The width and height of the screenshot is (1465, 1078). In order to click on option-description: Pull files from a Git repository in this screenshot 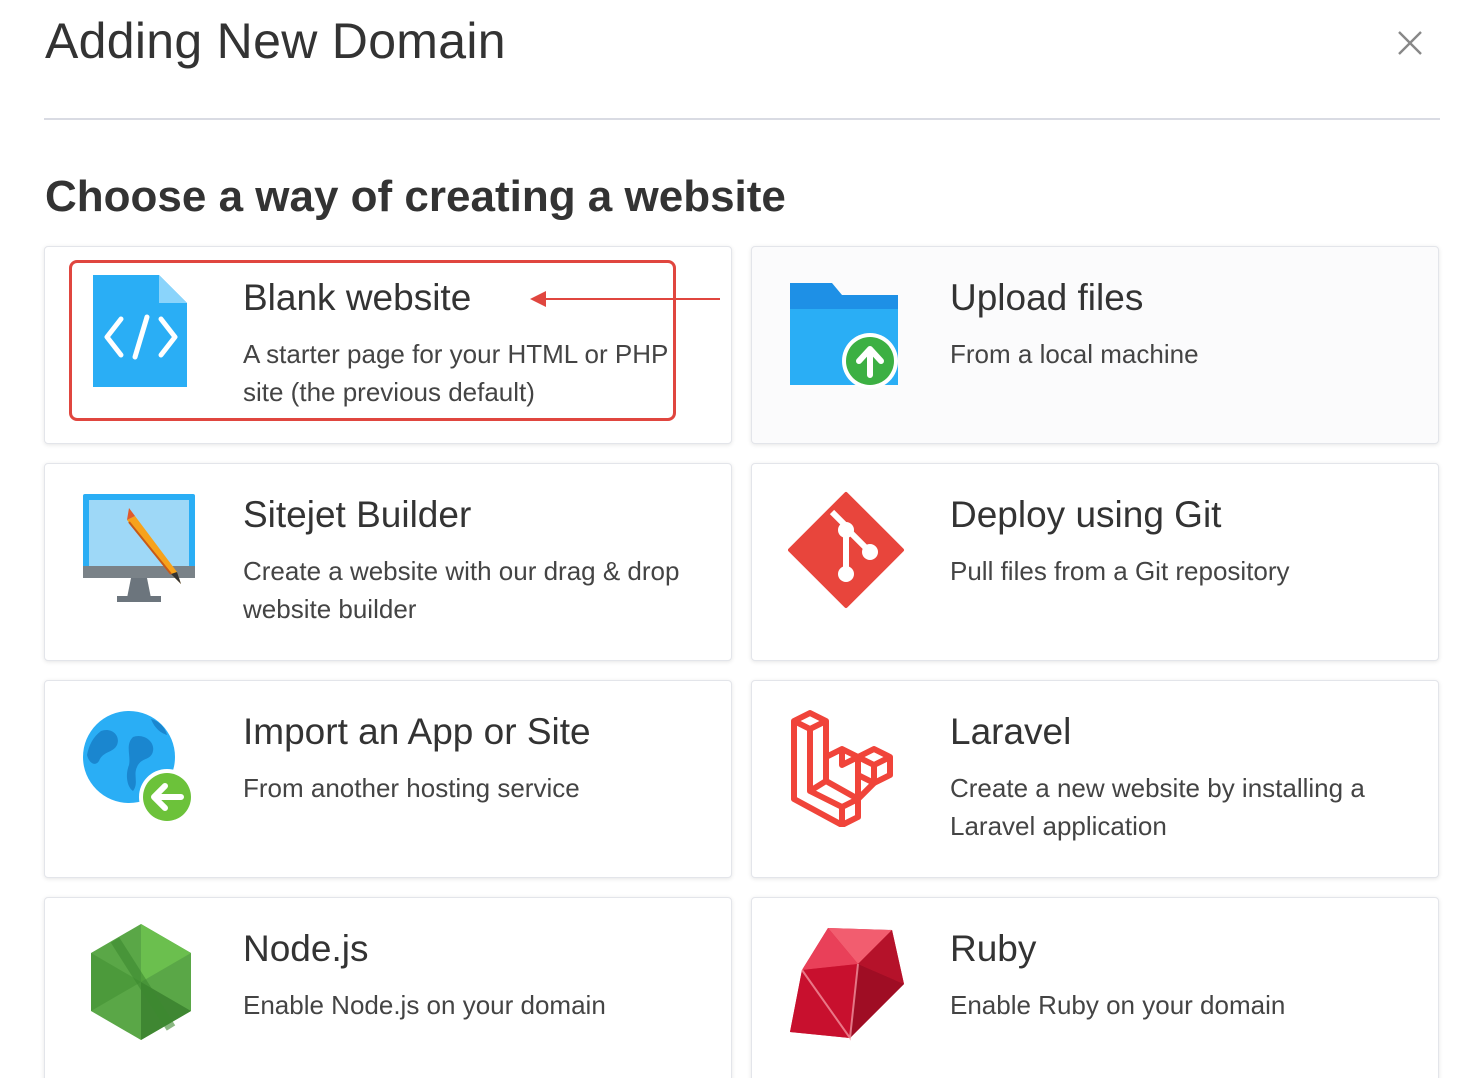, I will do `click(1120, 571)`.